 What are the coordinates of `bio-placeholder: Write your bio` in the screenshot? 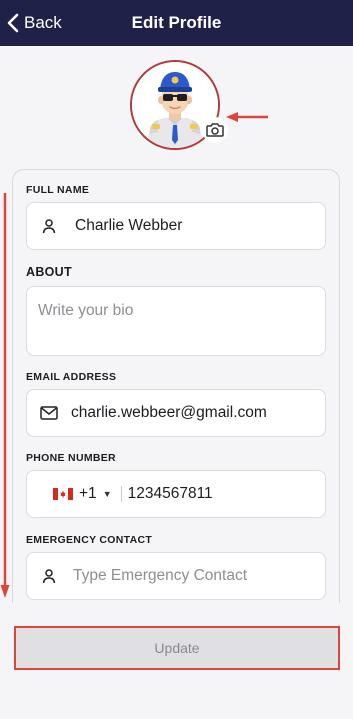 It's located at (86, 310).